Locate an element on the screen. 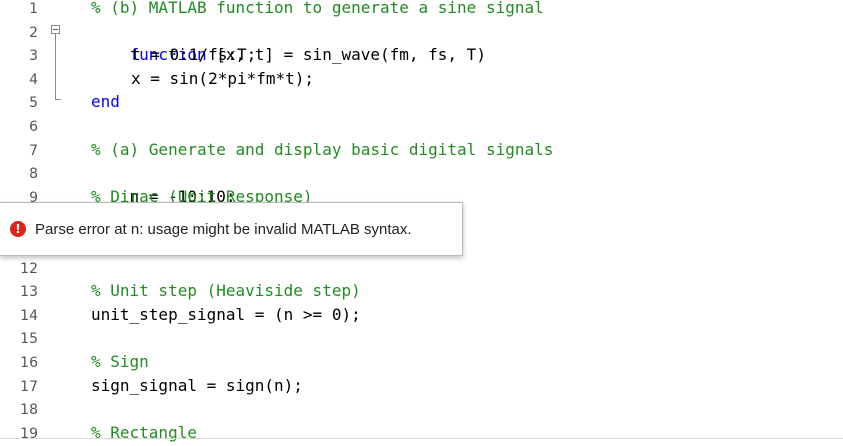 The image size is (843, 446). line-number: 7 is located at coordinates (33, 150).